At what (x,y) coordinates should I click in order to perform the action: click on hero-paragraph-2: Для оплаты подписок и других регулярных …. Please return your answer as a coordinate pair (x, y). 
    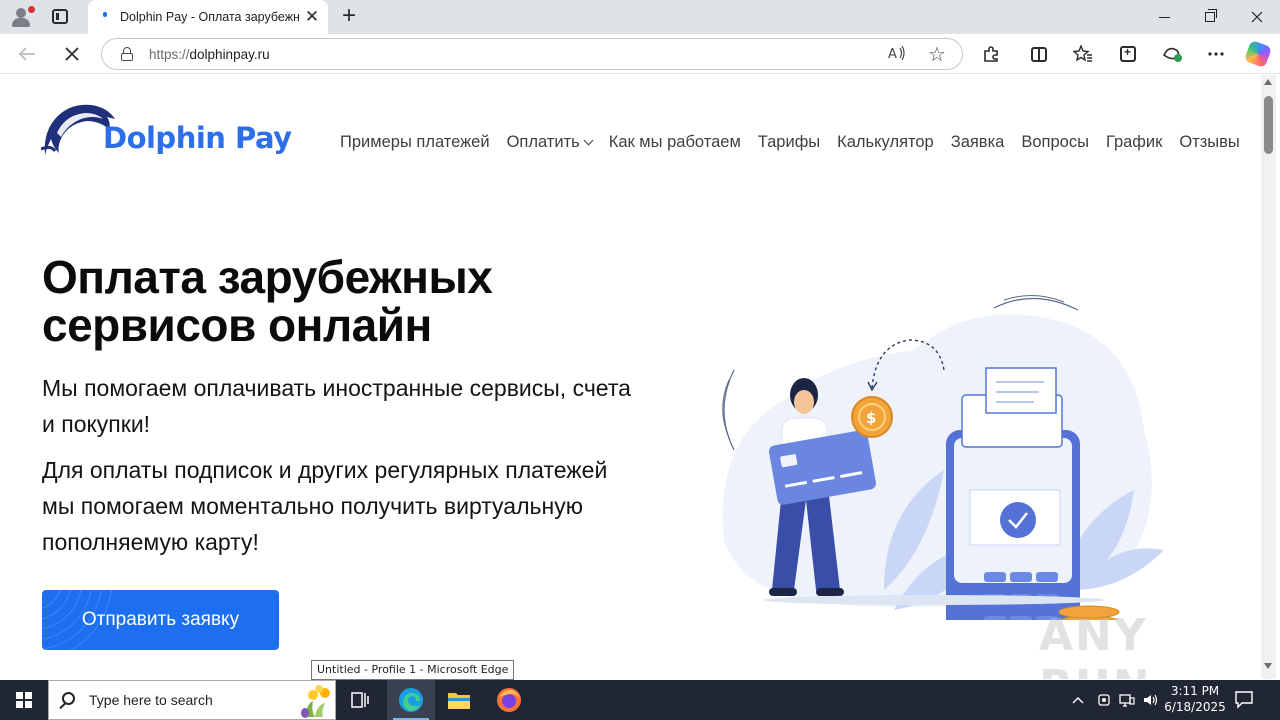
    Looking at the image, I should click on (325, 506).